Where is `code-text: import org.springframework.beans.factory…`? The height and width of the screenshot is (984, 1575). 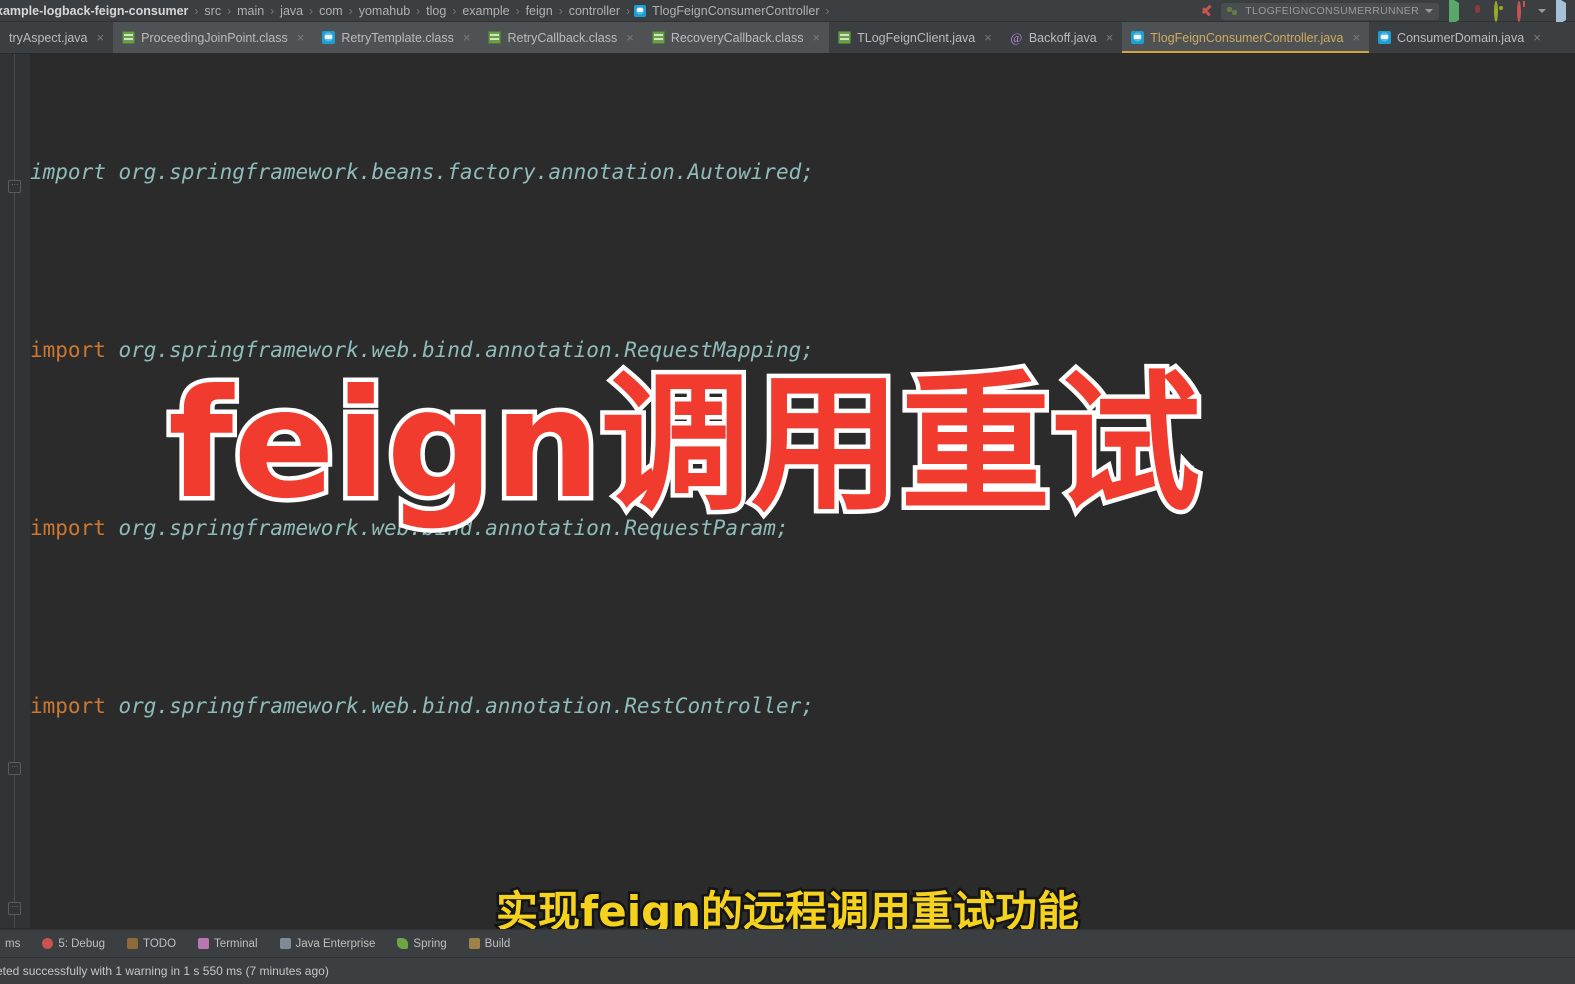 code-text: import org.springframework.beans.factory… is located at coordinates (422, 171).